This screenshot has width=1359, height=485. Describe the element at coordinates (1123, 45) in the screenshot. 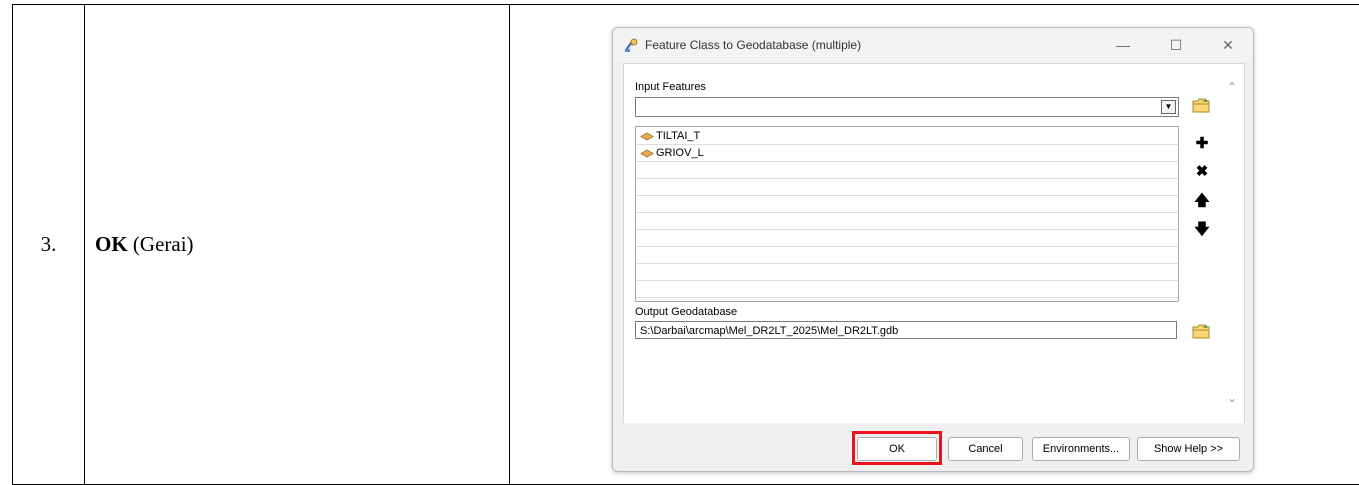

I see `minimize-icon: —` at that location.